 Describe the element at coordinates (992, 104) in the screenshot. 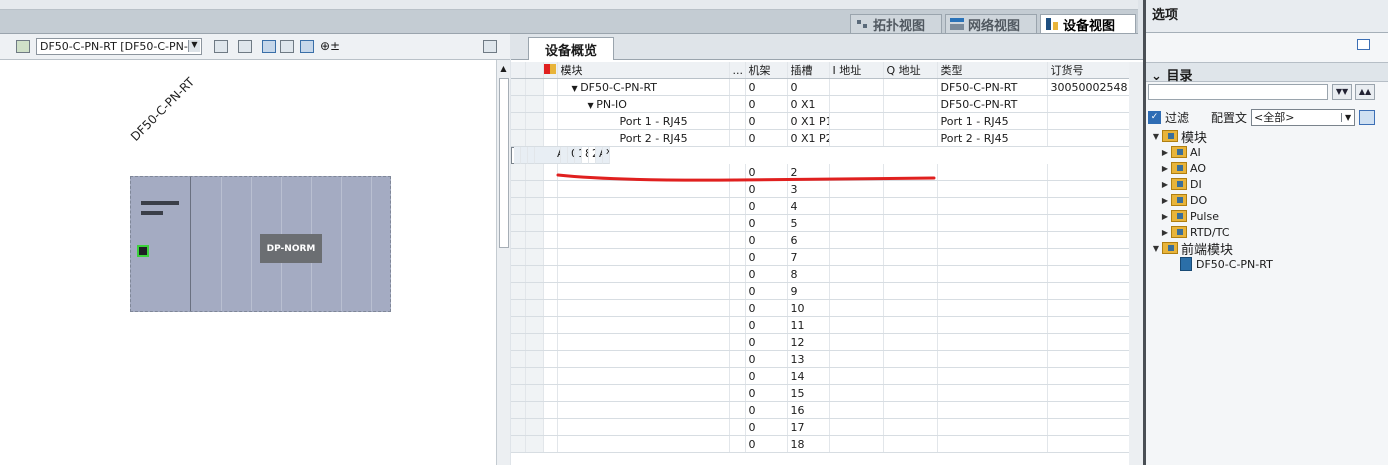

I see `type-cell: DF50-C-PN-RT` at that location.